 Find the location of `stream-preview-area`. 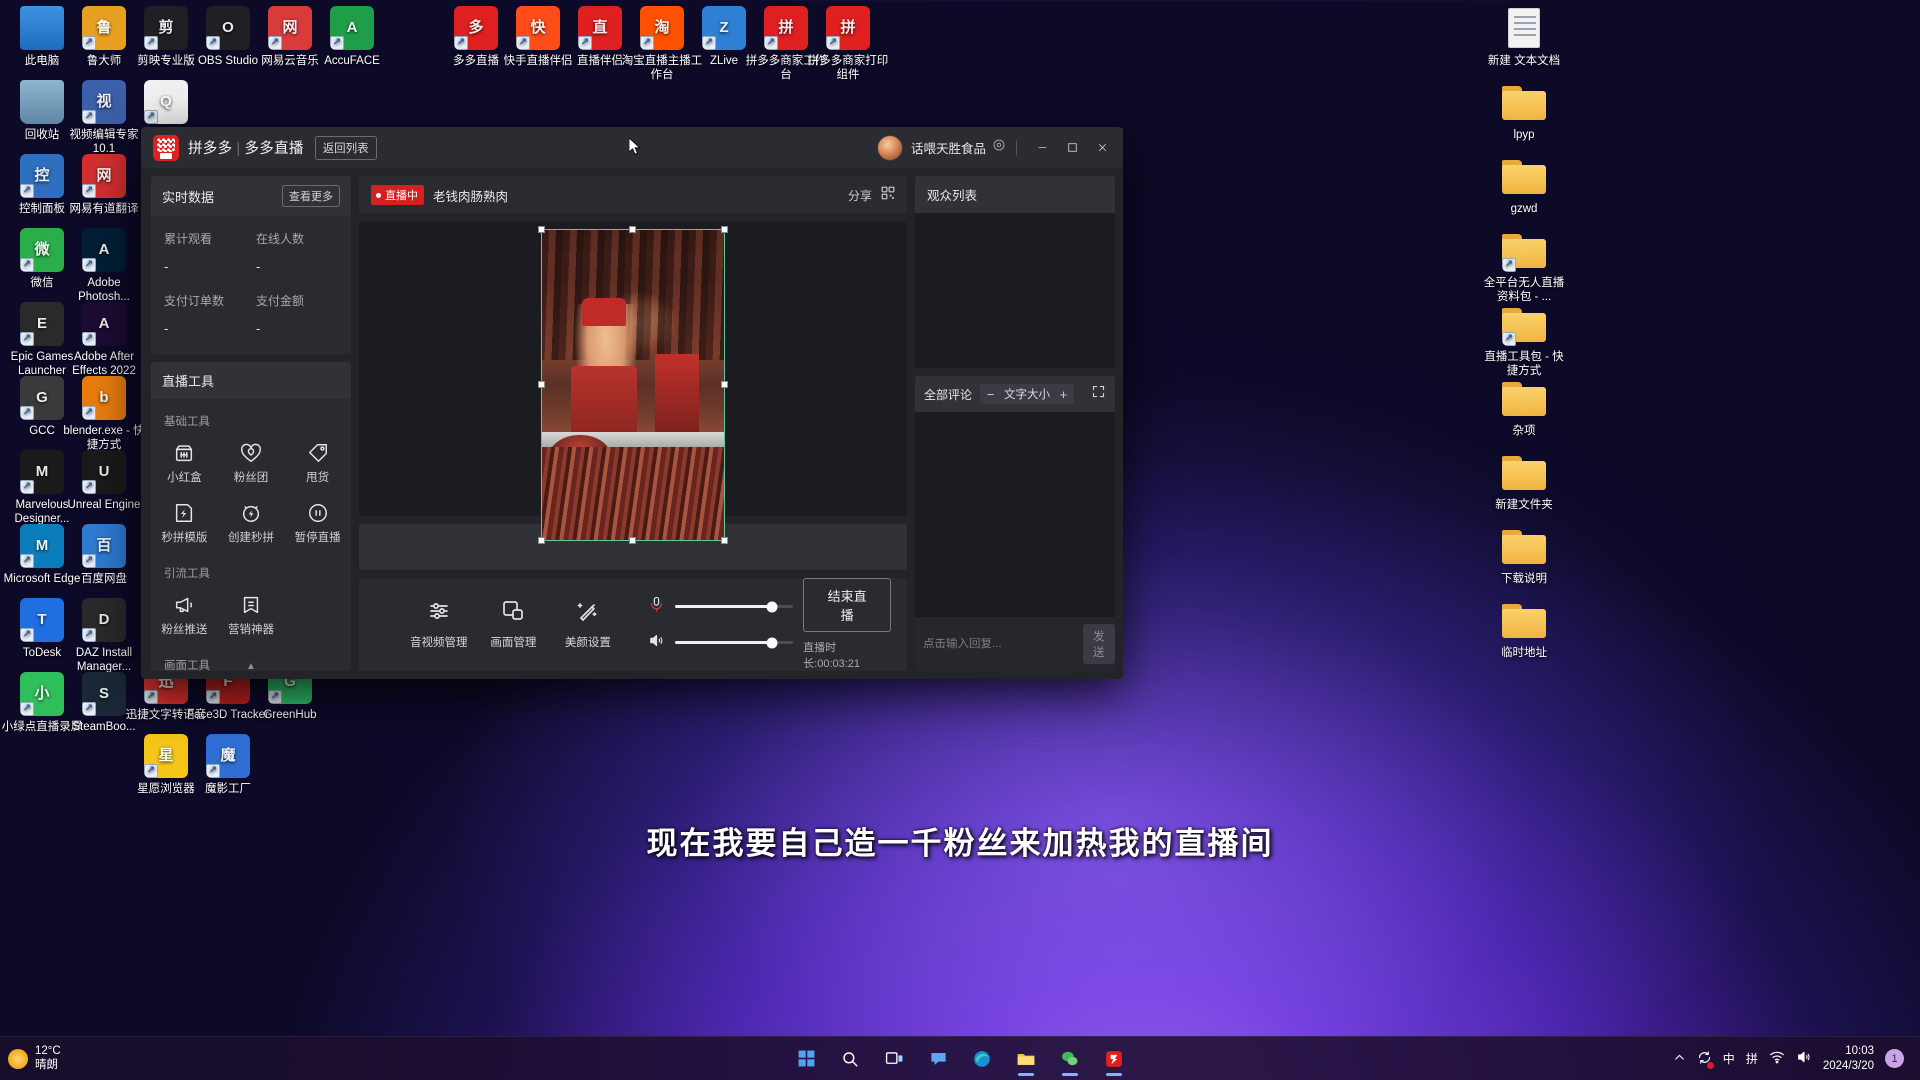

stream-preview-area is located at coordinates (633, 383).